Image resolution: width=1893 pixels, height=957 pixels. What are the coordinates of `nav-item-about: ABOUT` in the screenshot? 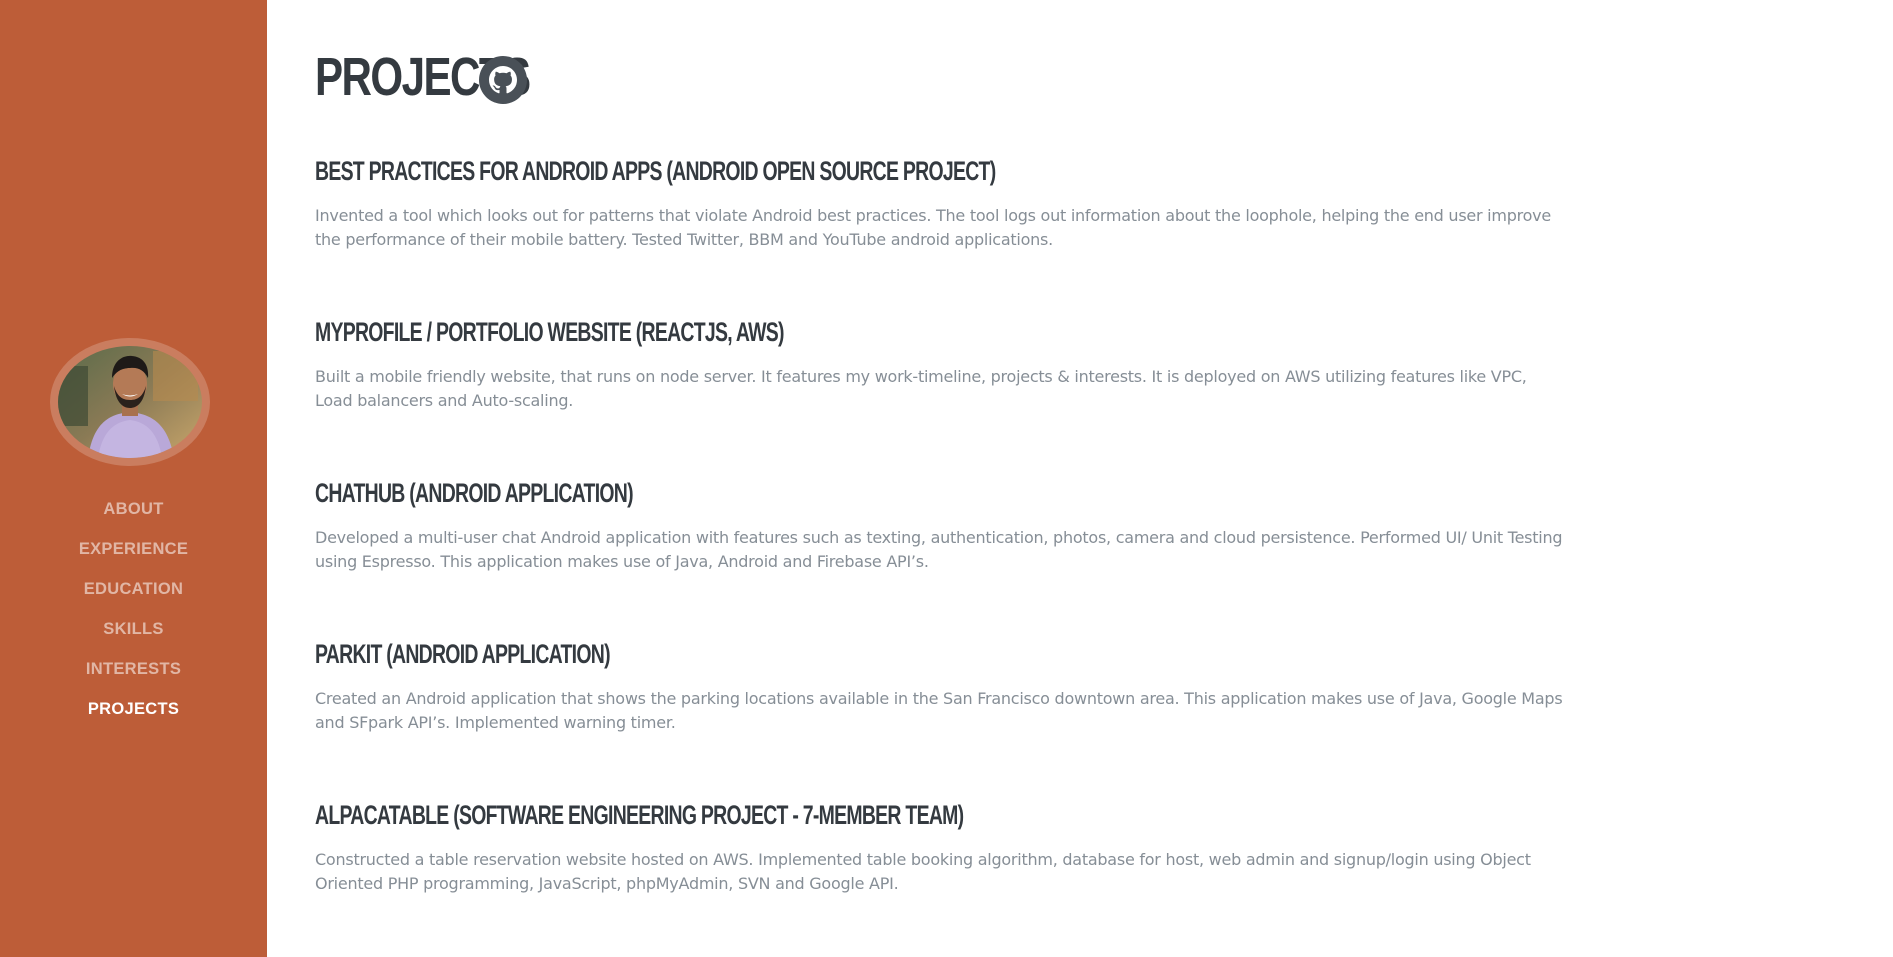 It's located at (133, 509).